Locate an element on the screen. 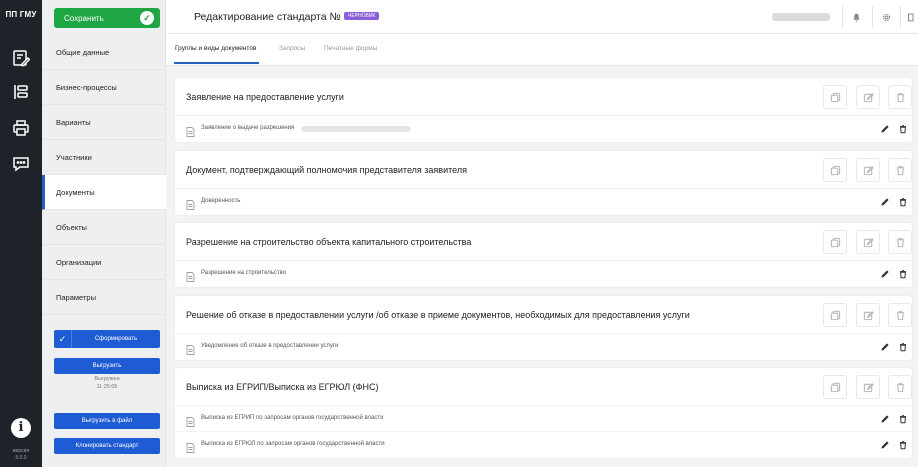  edit-document-icon is located at coordinates (21, 58).